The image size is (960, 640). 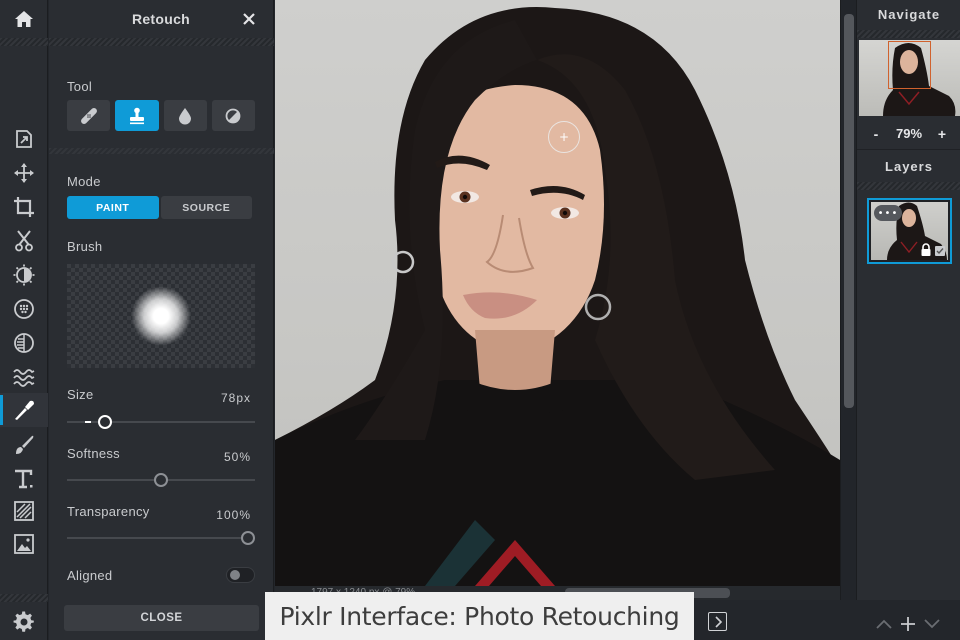 I want to click on effect-icon, so click(x=24, y=343).